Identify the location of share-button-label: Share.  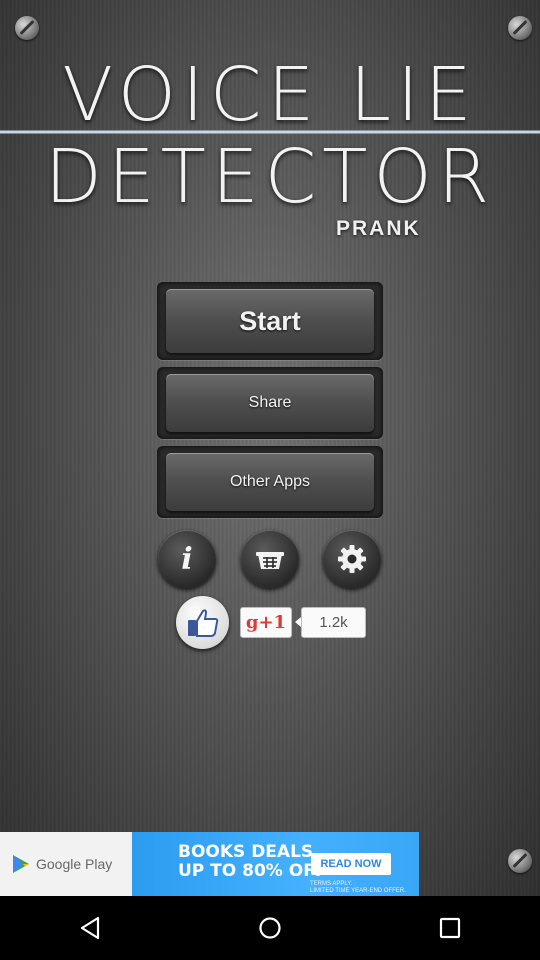
(270, 402).